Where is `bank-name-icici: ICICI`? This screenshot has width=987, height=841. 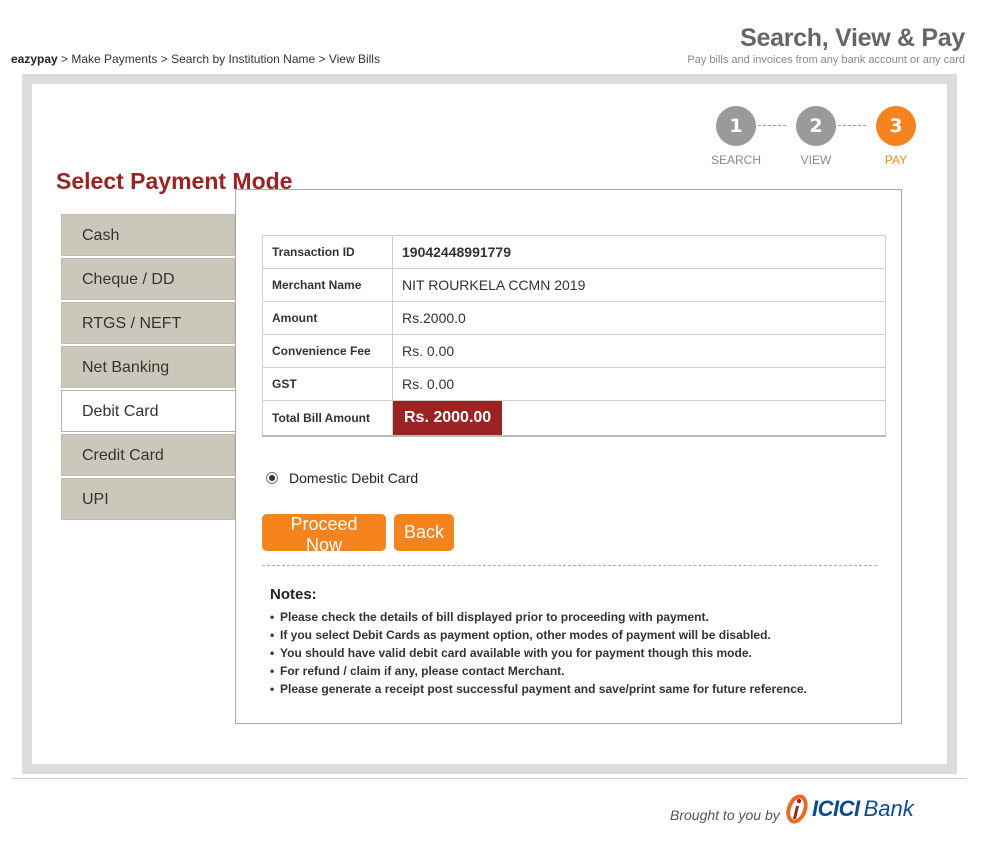 bank-name-icici: ICICI is located at coordinates (836, 808).